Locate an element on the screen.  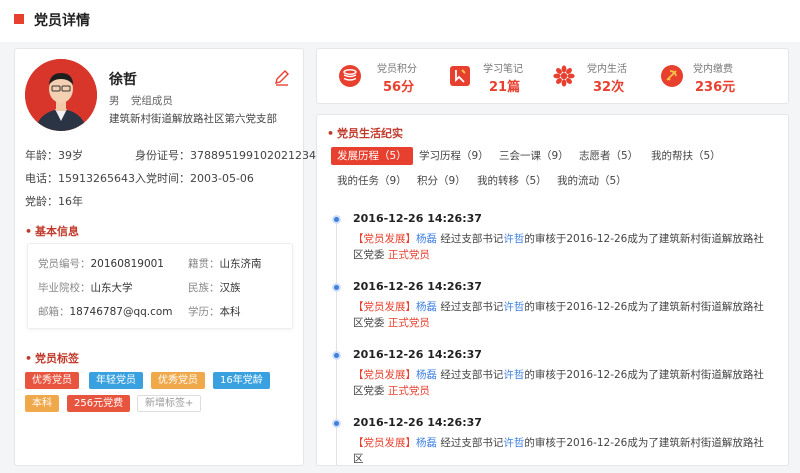
school-value: 山东大学 is located at coordinates (111, 288).